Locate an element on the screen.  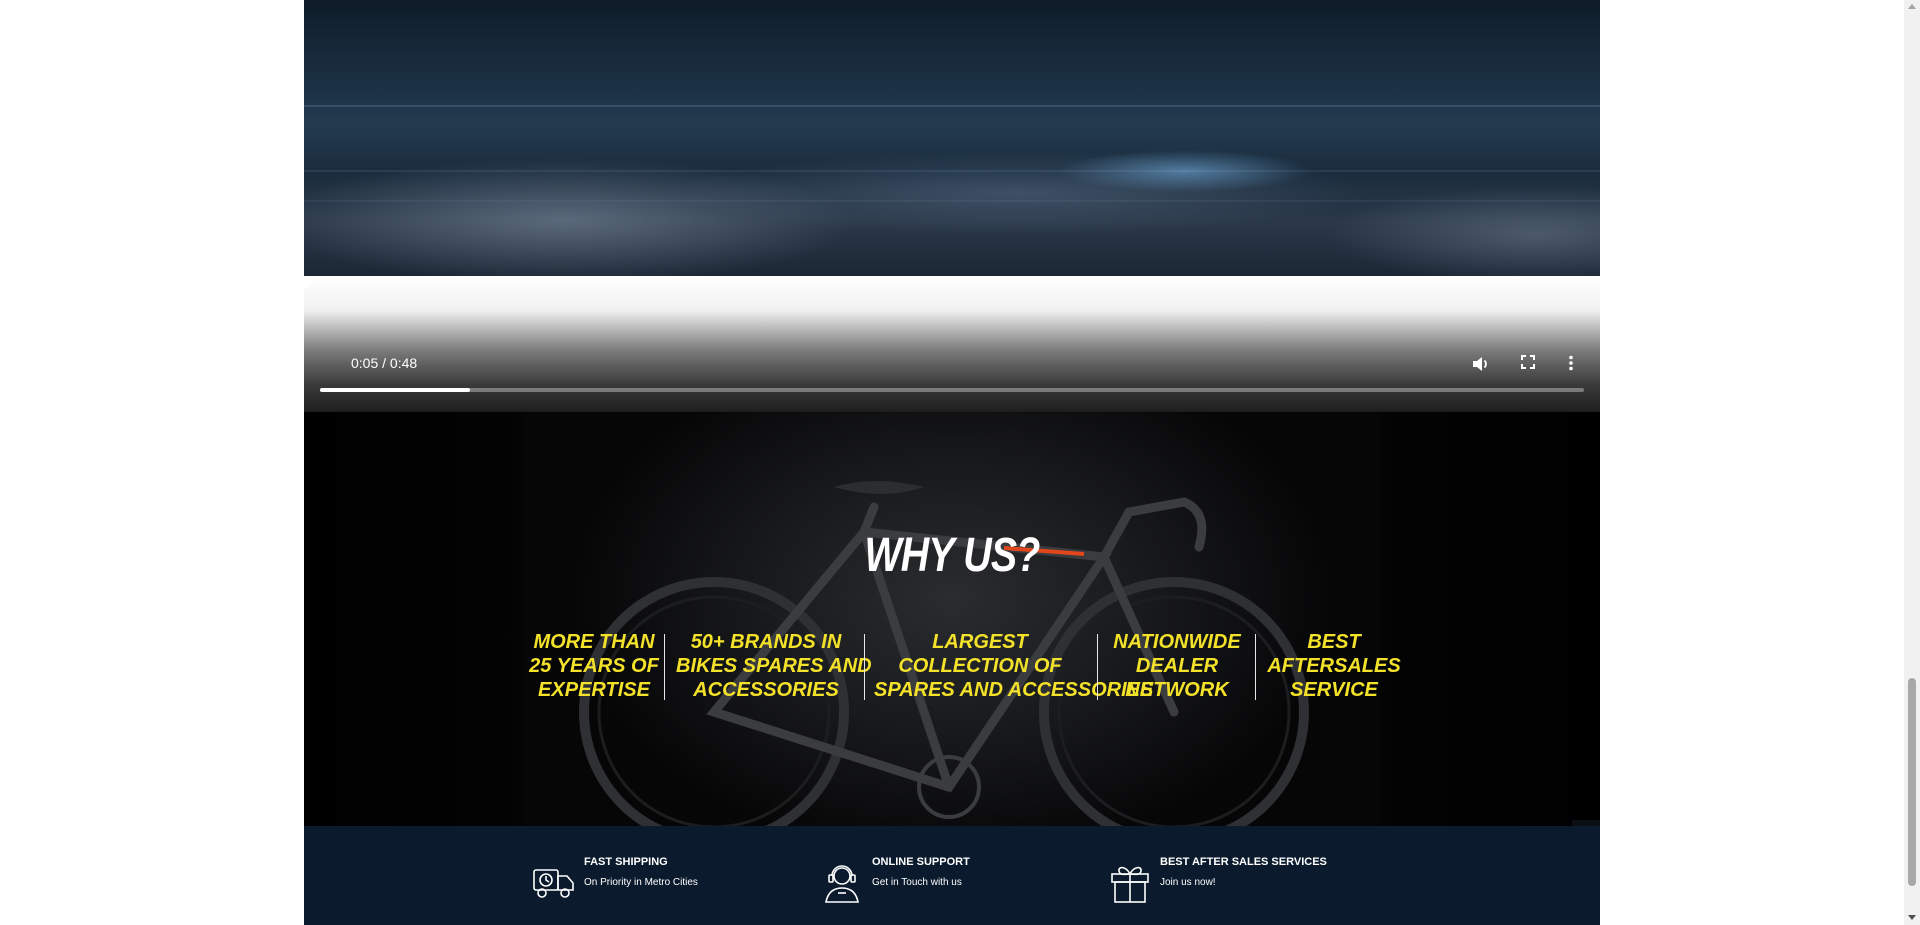
play-icon is located at coordinates (309, 283).